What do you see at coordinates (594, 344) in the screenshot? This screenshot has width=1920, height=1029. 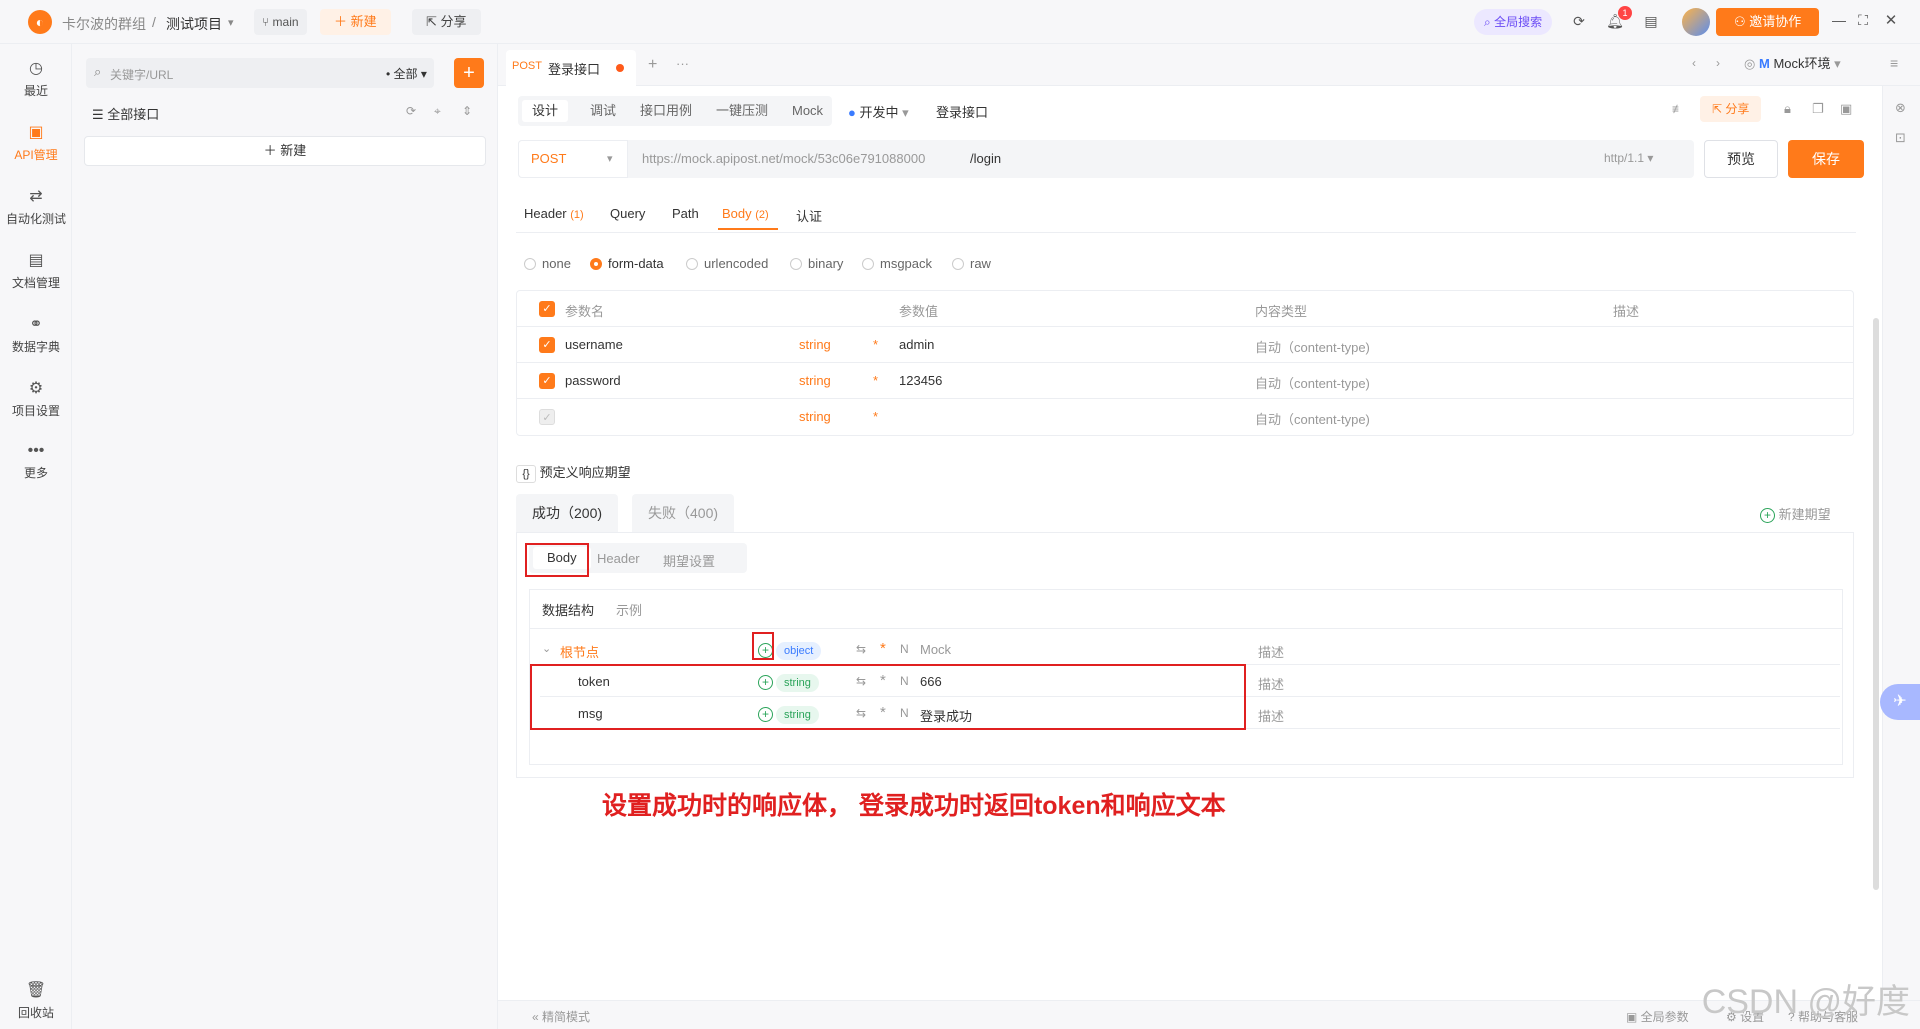 I see `param-name: username` at bounding box center [594, 344].